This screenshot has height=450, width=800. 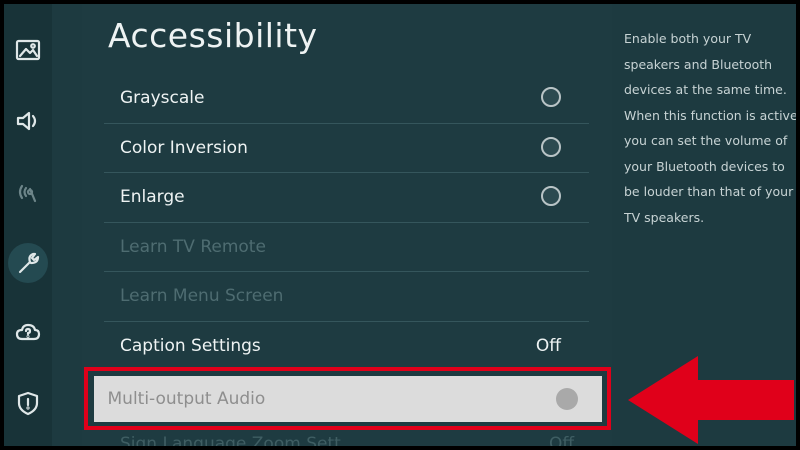 I want to click on menu-item-label: Learn TV Remote, so click(x=193, y=246).